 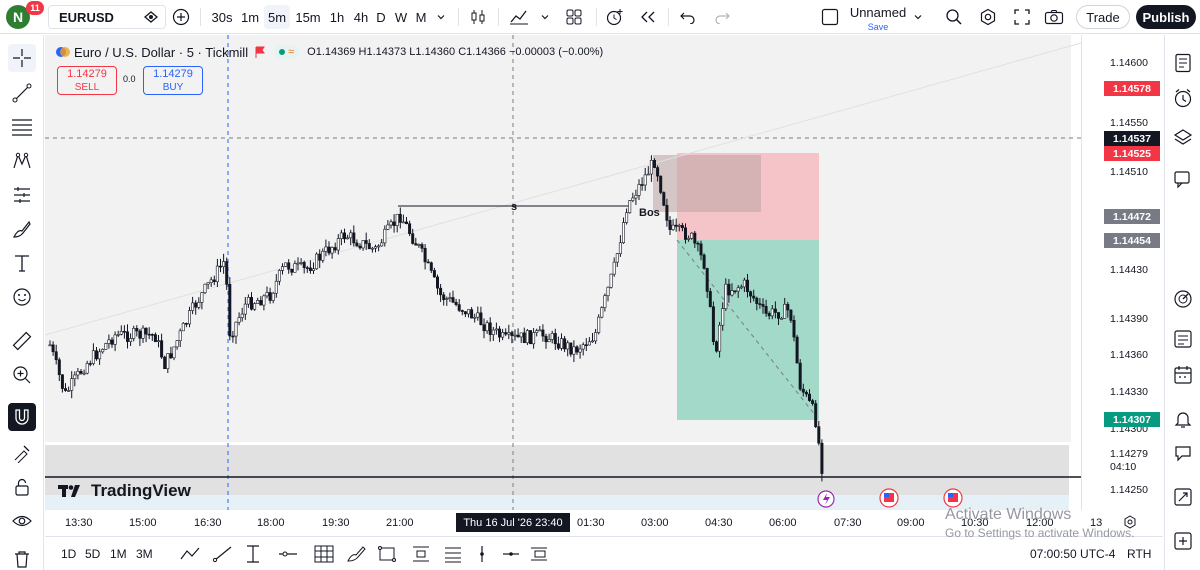 I want to click on entry-price-tag: 1.14454, so click(x=1132, y=240).